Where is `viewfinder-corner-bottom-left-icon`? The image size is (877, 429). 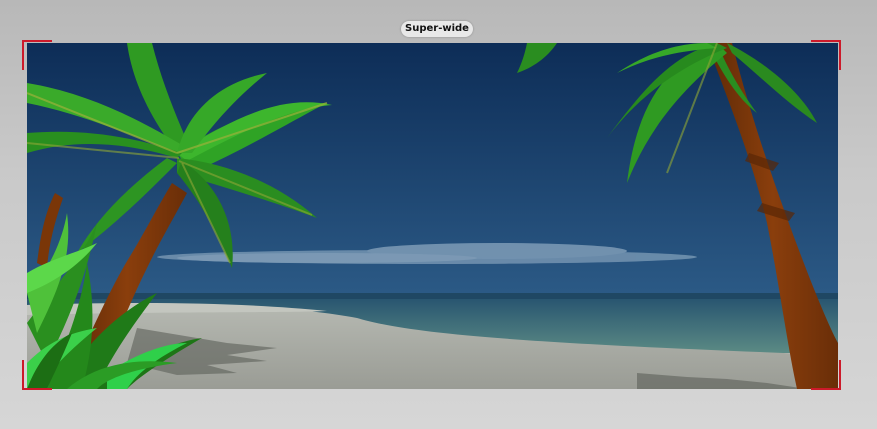
viewfinder-corner-bottom-left-icon is located at coordinates (37, 375).